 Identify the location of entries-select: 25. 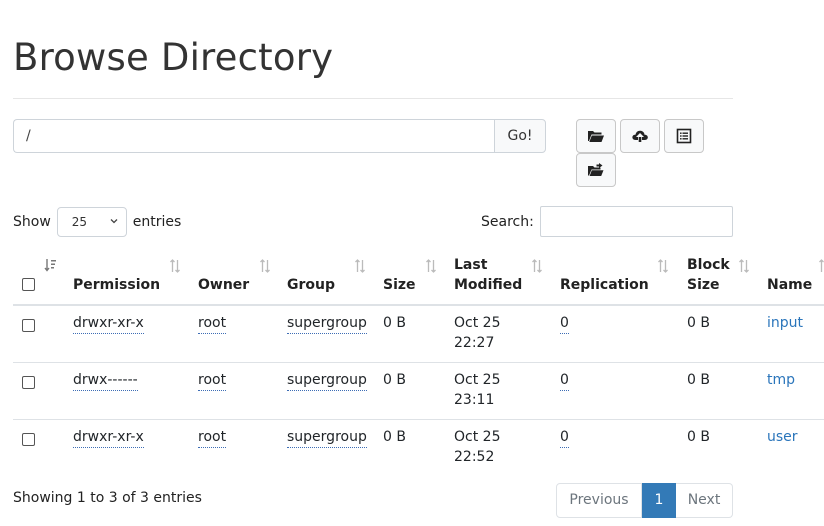
(91, 222).